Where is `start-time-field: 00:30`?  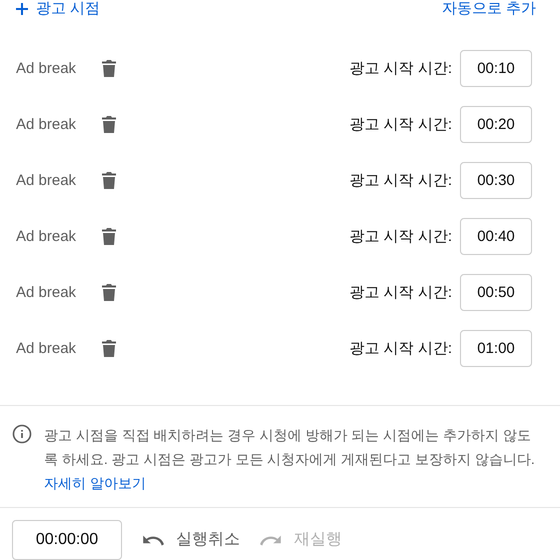
start-time-field: 00:30 is located at coordinates (496, 181).